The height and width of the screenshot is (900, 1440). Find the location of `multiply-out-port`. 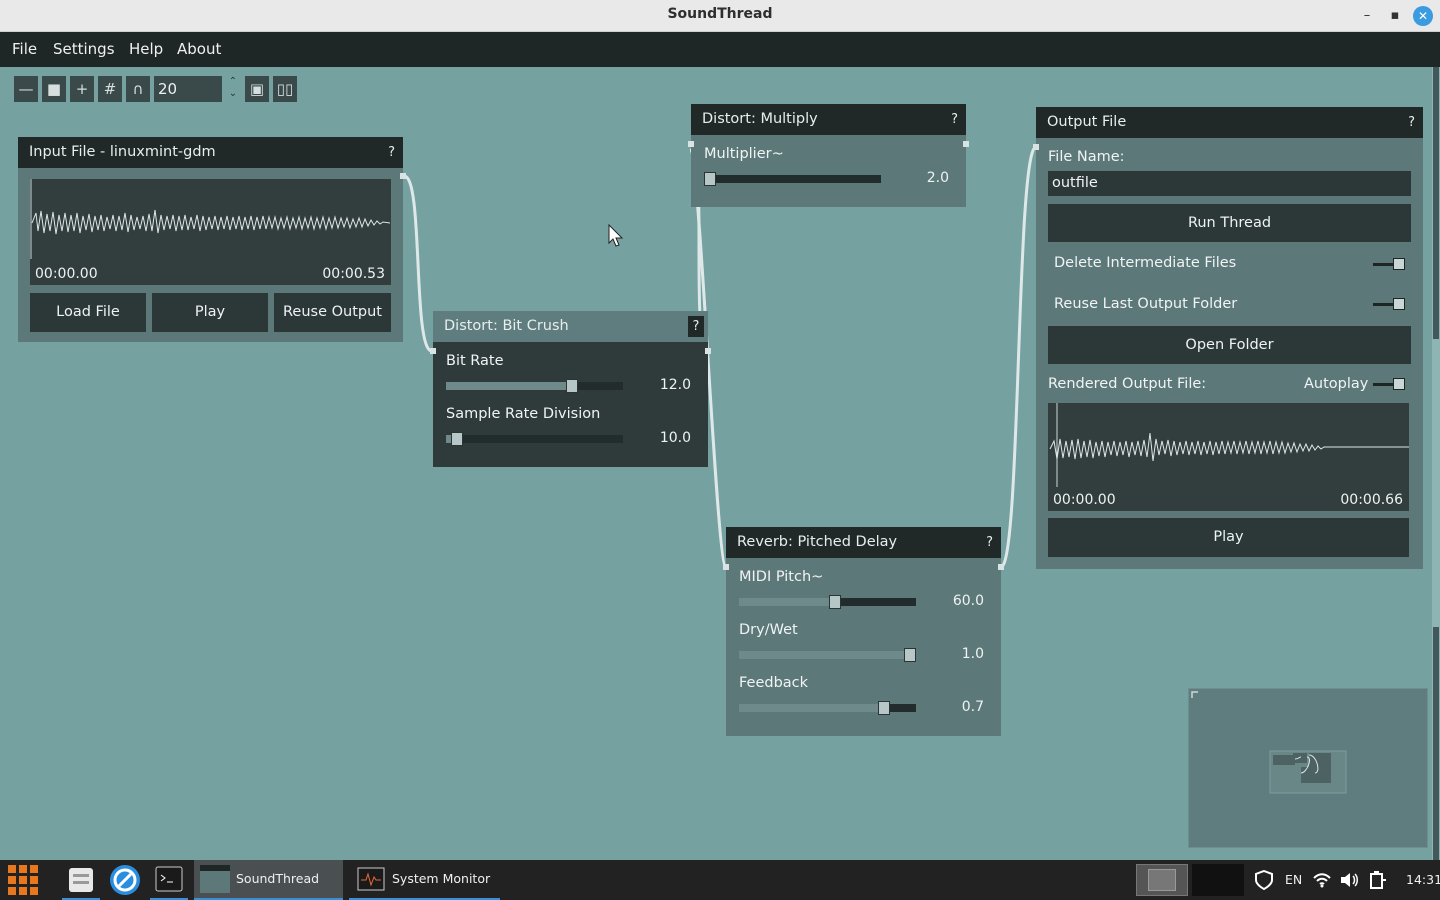

multiply-out-port is located at coordinates (966, 144).